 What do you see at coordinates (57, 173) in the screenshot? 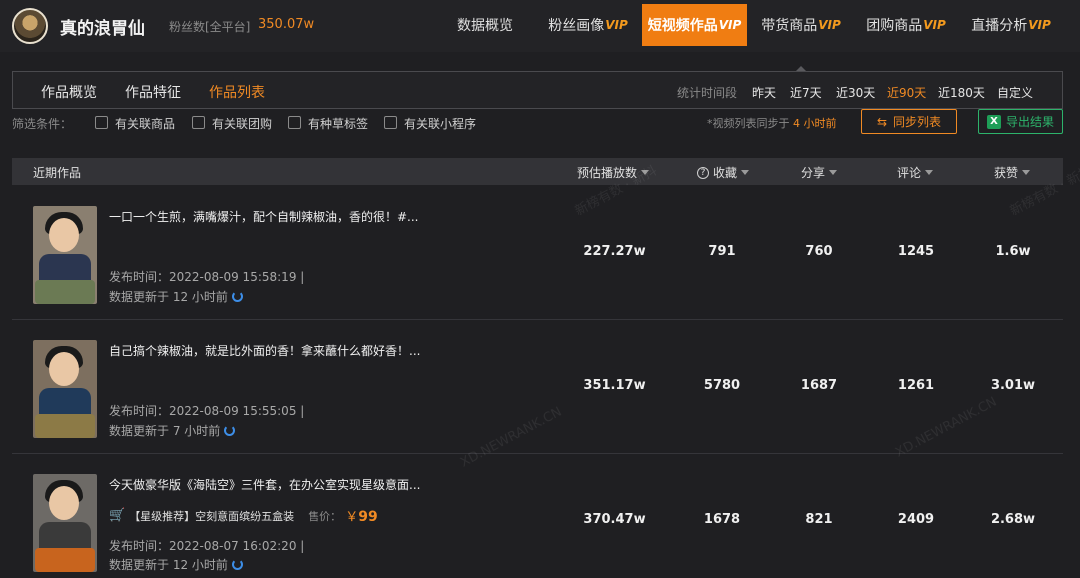
I see `header-recent-works: 近期作品` at bounding box center [57, 173].